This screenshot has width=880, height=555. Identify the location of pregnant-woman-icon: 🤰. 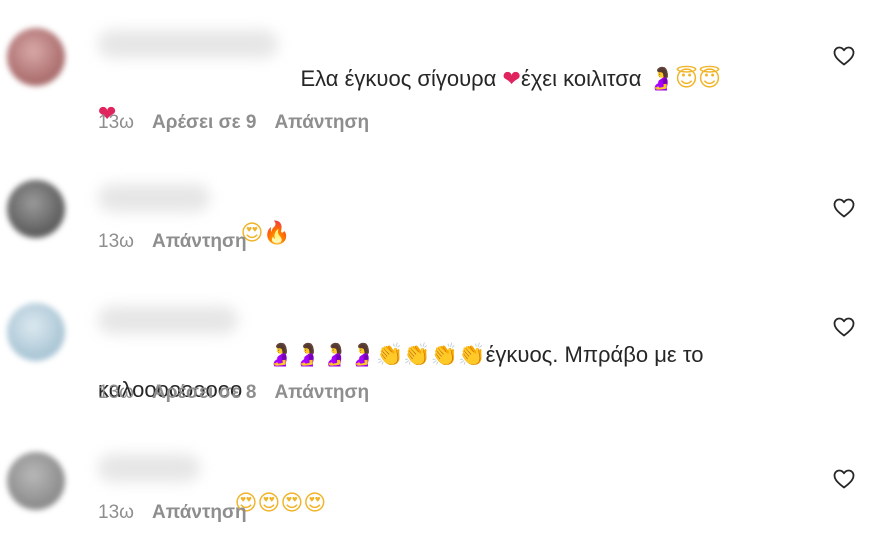
(661, 79).